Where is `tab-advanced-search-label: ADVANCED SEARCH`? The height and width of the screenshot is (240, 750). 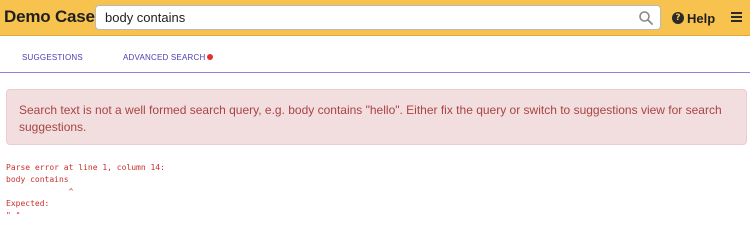
tab-advanced-search-label: ADVANCED SEARCH is located at coordinates (164, 57).